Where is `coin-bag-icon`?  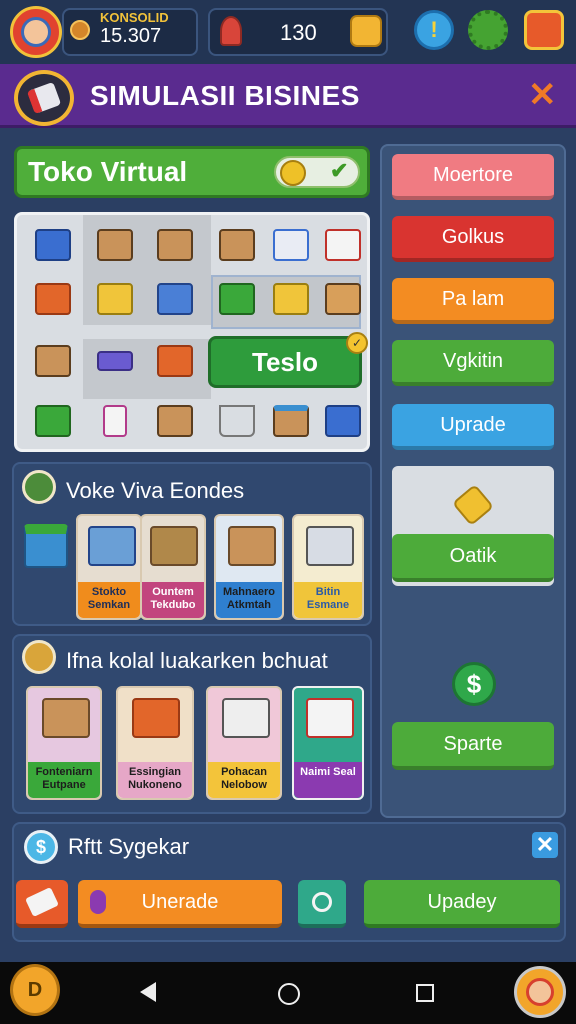 coin-bag-icon is located at coordinates (39, 657).